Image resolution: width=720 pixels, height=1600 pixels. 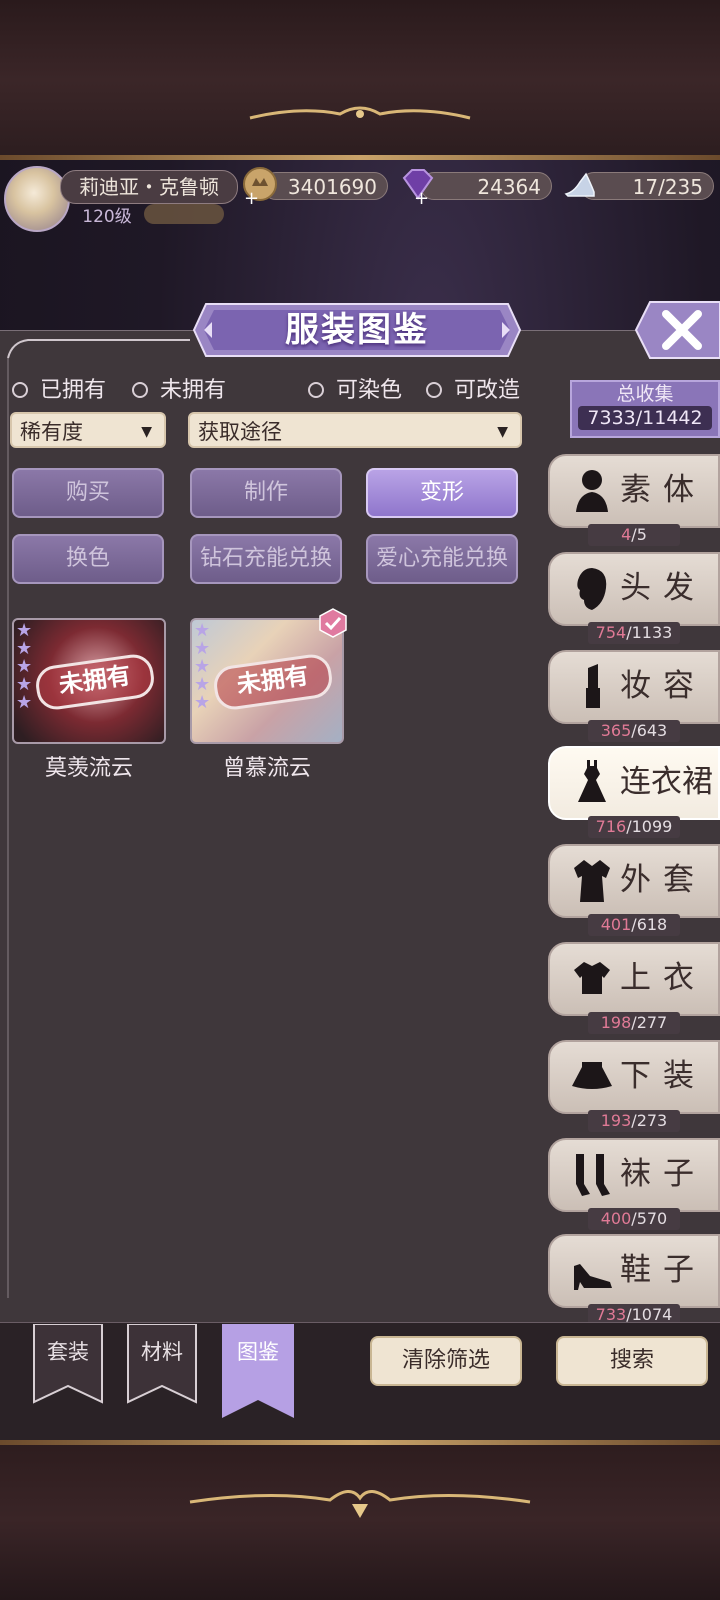 What do you see at coordinates (486, 186) in the screenshot?
I see `diamond-counter: 24364` at bounding box center [486, 186].